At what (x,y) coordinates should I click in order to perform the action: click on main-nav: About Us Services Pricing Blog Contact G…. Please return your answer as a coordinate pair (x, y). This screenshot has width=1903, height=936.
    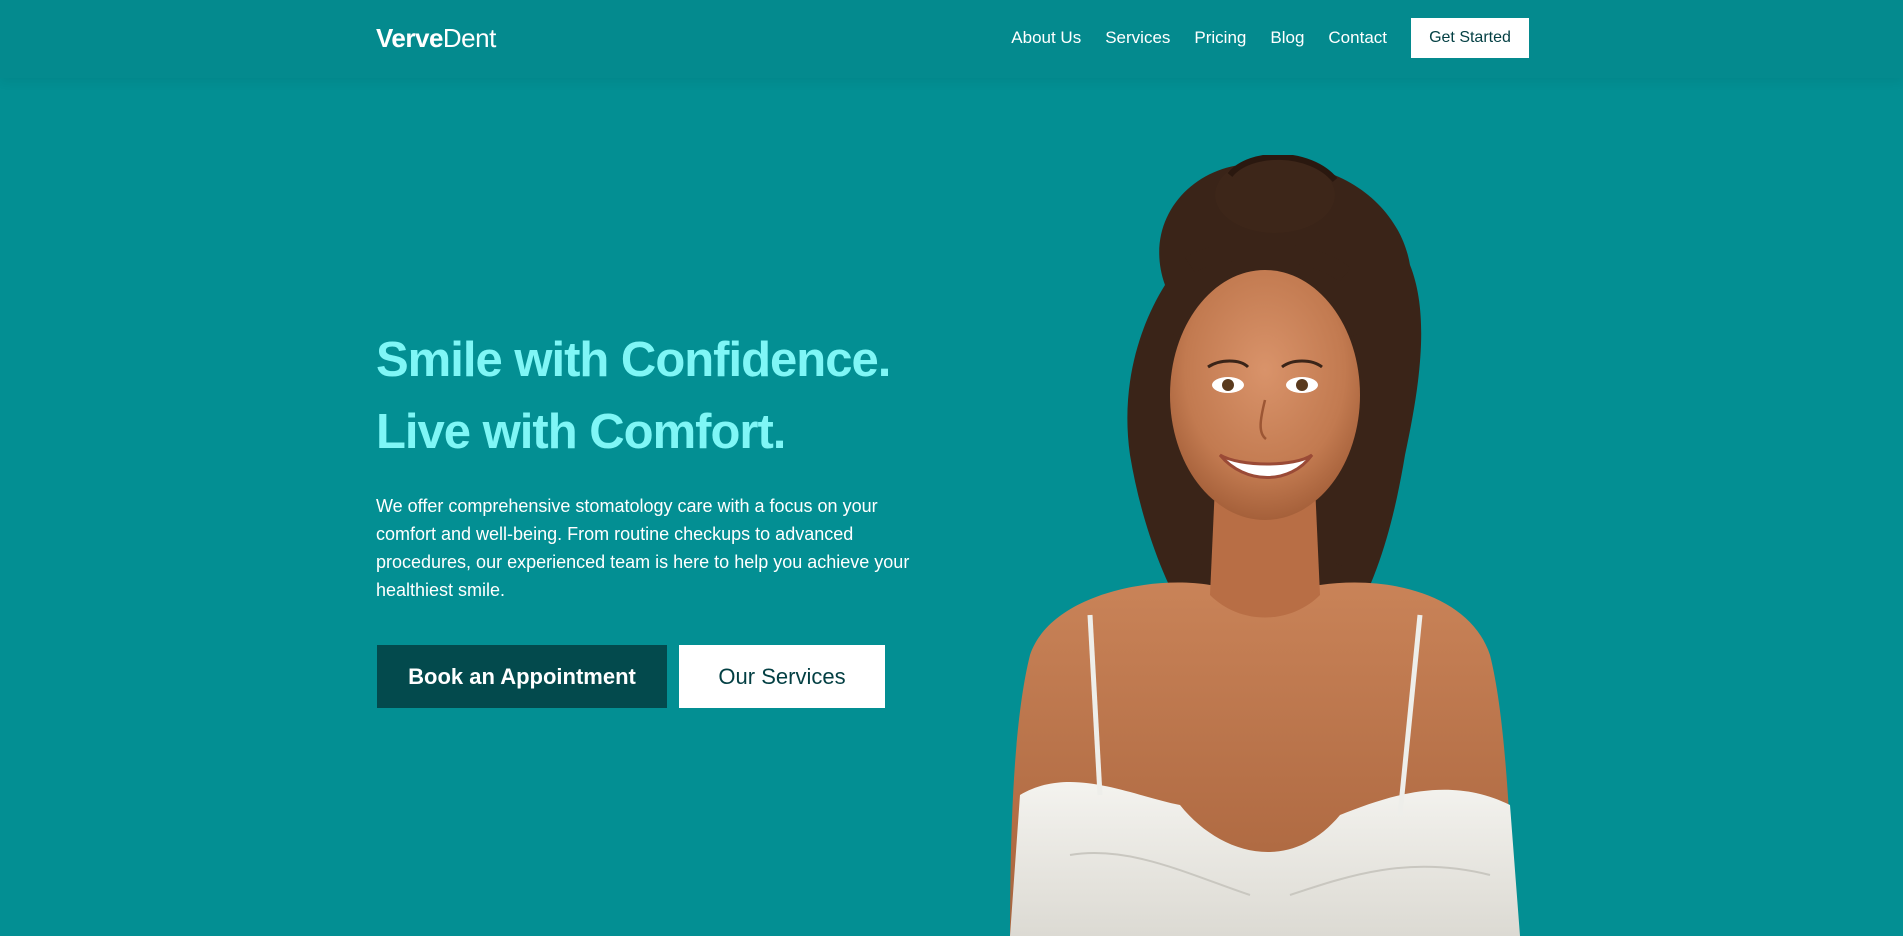
    Looking at the image, I should click on (1270, 38).